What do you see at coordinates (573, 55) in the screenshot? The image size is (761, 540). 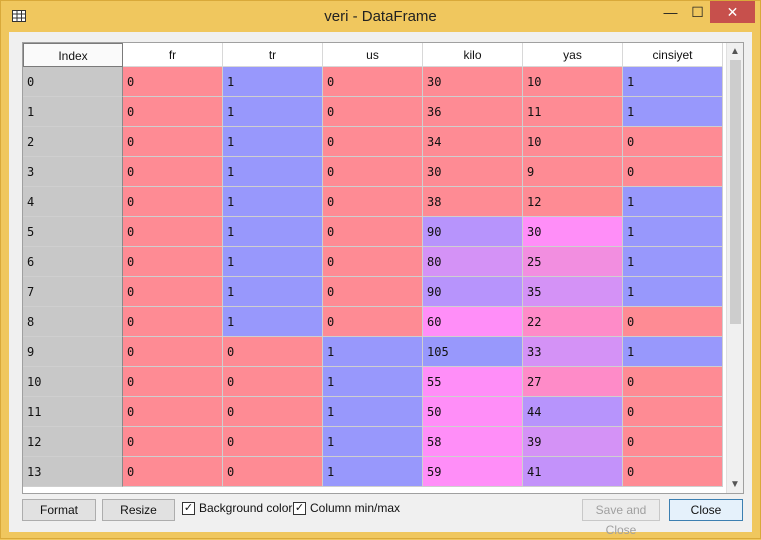 I see `column-header-yas: yas` at bounding box center [573, 55].